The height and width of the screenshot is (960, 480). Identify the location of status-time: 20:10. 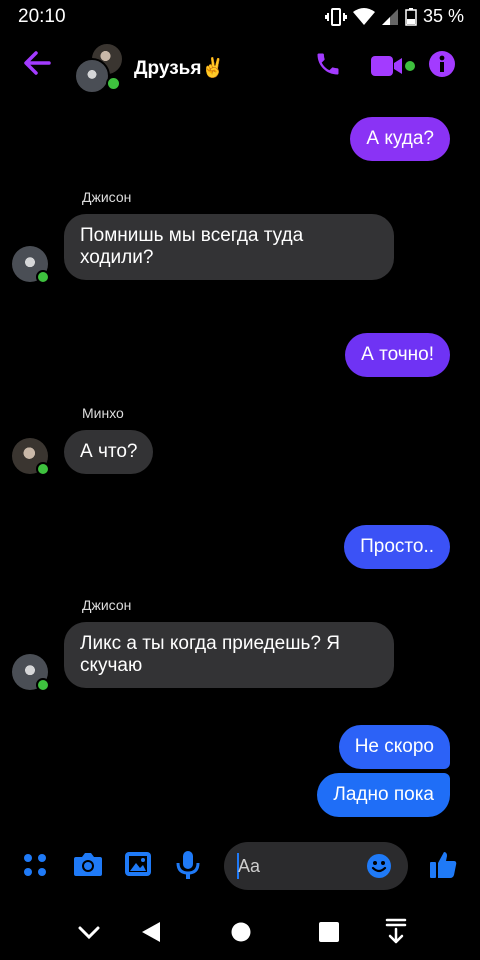
(42, 16).